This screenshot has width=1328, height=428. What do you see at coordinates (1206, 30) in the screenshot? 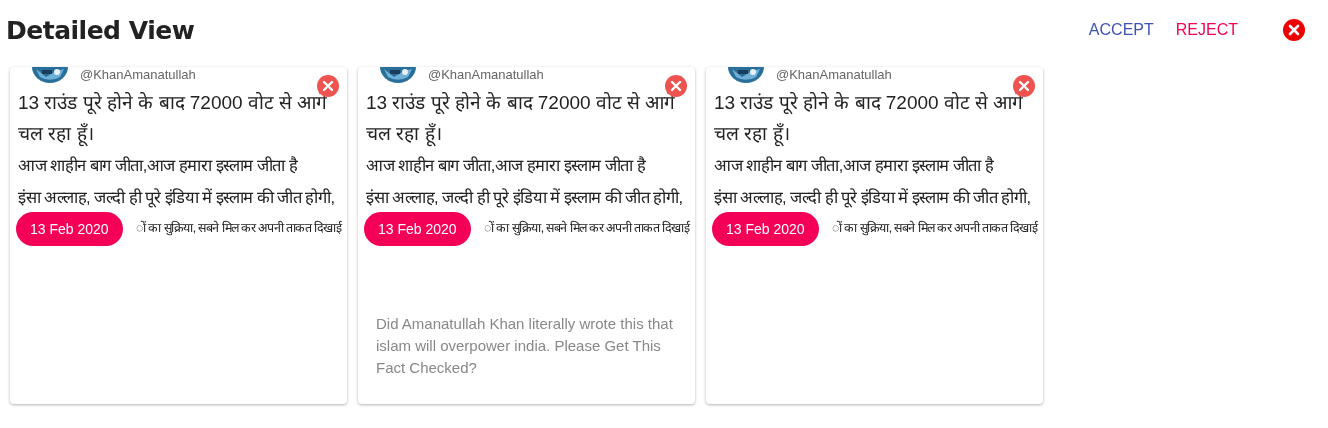
I see `reject-button: REJECT` at bounding box center [1206, 30].